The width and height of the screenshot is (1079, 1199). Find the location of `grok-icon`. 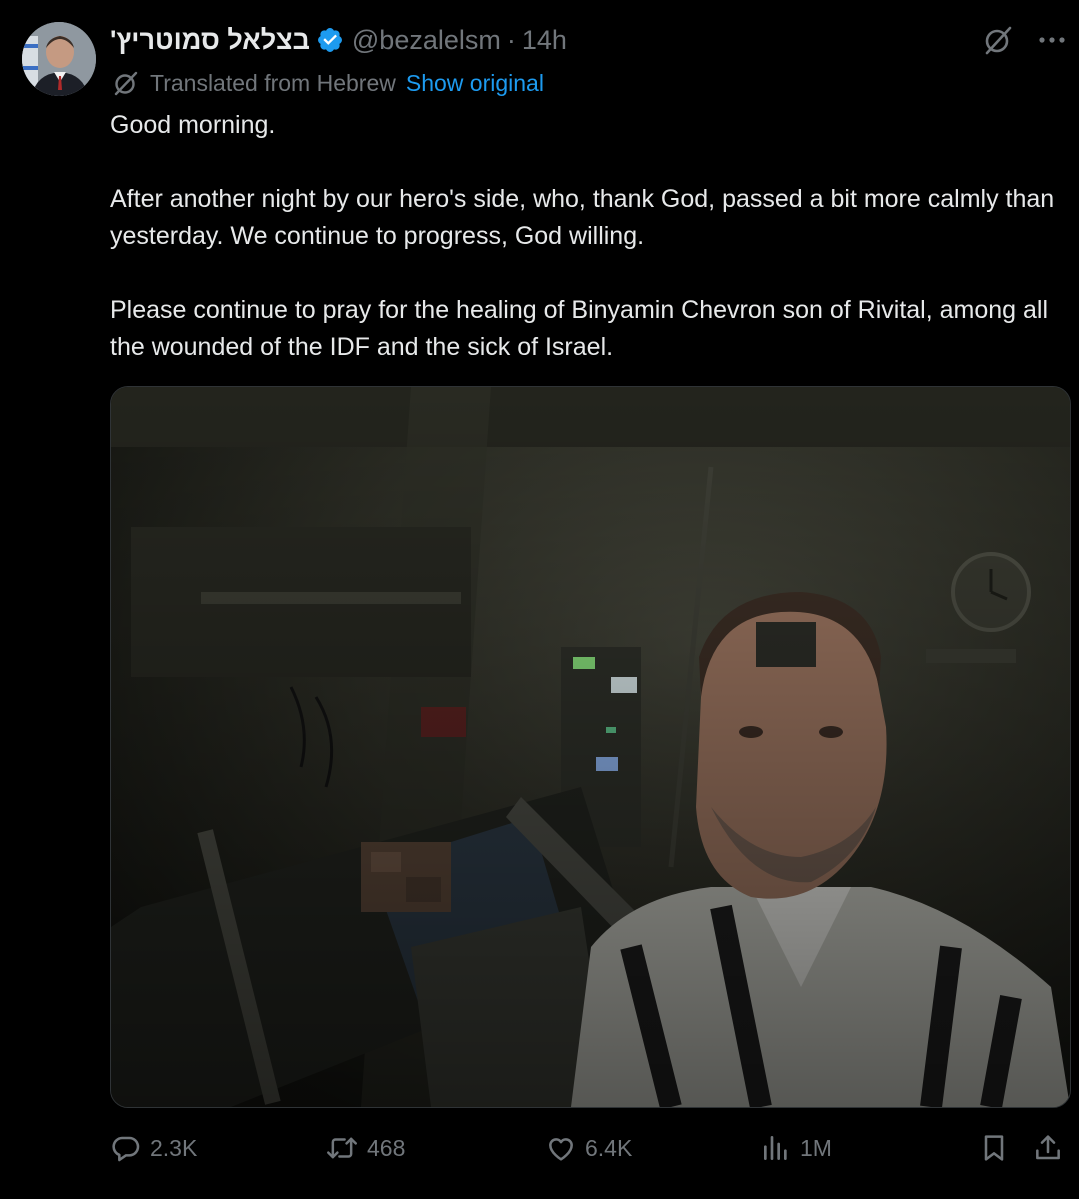

grok-icon is located at coordinates (998, 40).